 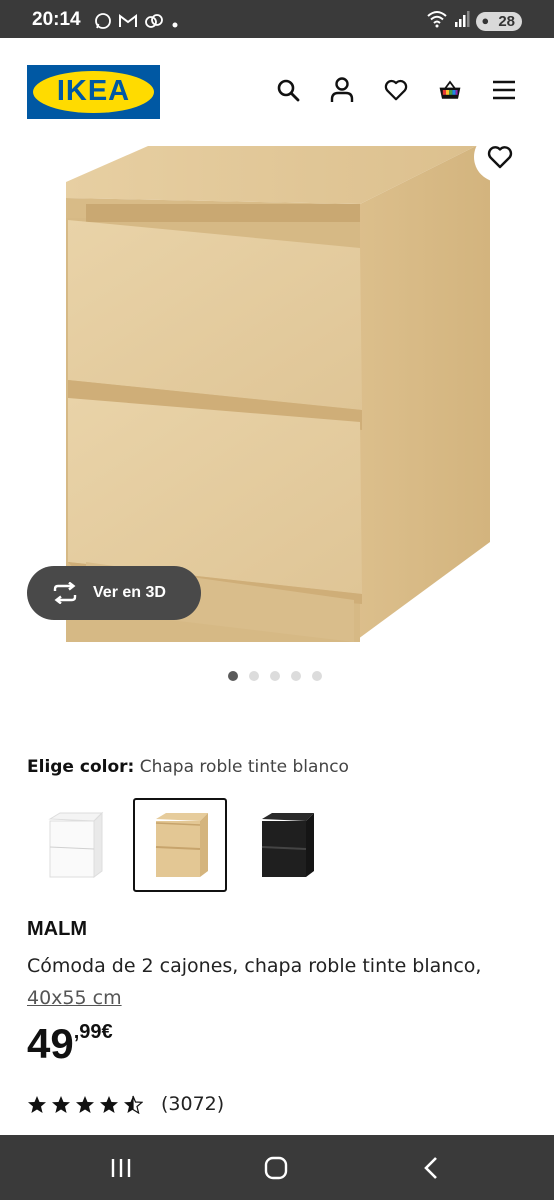 What do you see at coordinates (277, 19) in the screenshot?
I see `status-bar: 20:14 ● 28` at bounding box center [277, 19].